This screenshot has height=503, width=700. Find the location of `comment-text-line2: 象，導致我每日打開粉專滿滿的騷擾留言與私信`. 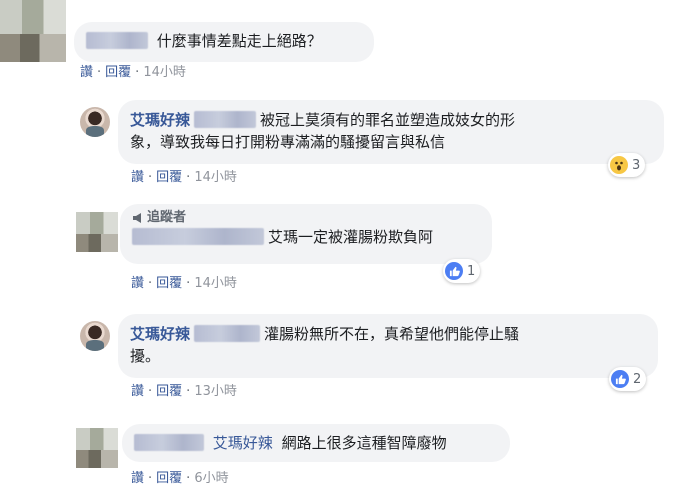

comment-text-line2: 象，導致我每日打開粉專滿滿的騷擾留言與私信 is located at coordinates (288, 142).